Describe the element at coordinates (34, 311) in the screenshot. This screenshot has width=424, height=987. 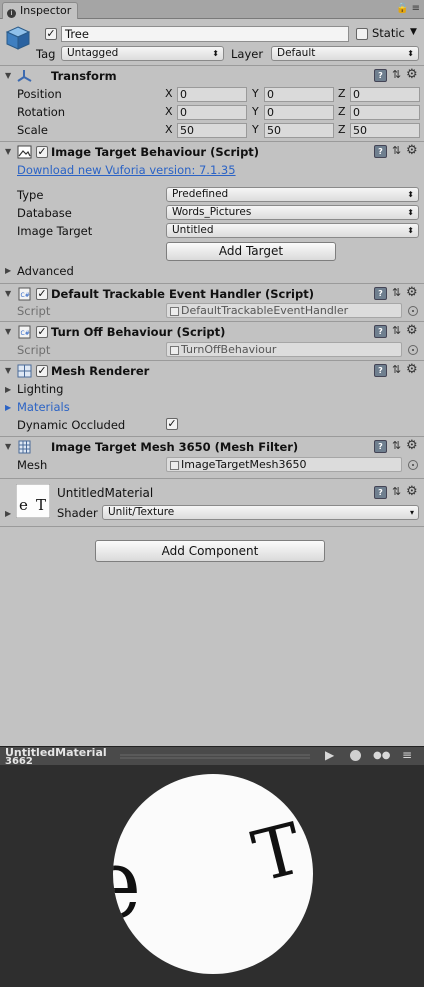
I see `script-label: Script` at that location.